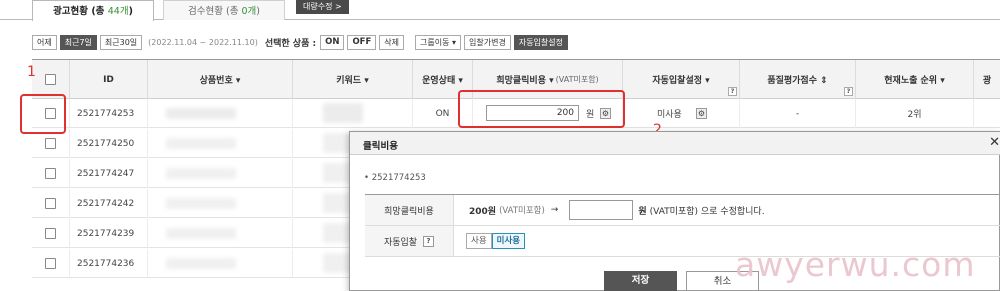  What do you see at coordinates (479, 241) in the screenshot?
I see `use-toggle: 사용` at bounding box center [479, 241].